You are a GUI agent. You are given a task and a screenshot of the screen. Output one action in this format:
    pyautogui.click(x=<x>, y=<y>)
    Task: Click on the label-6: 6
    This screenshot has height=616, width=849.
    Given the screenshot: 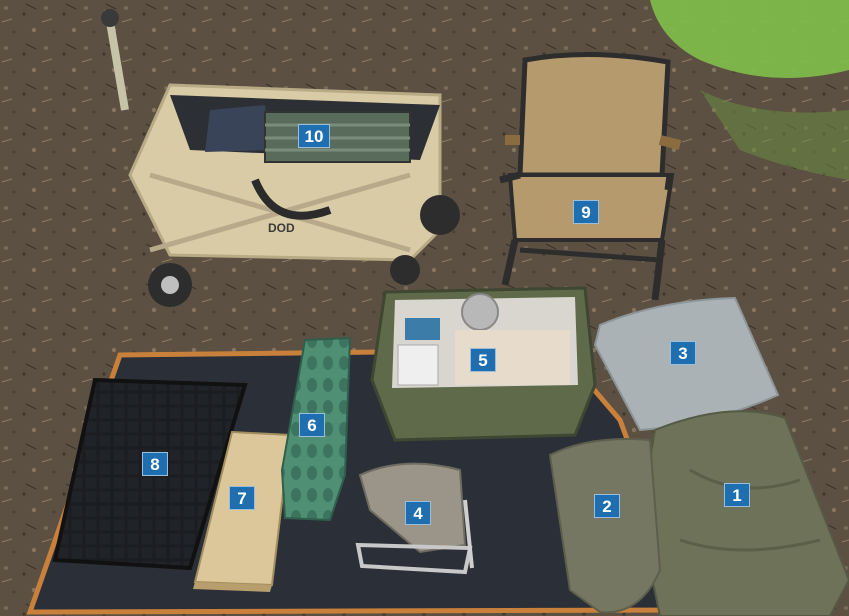 What is the action you would take?
    pyautogui.click(x=312, y=425)
    